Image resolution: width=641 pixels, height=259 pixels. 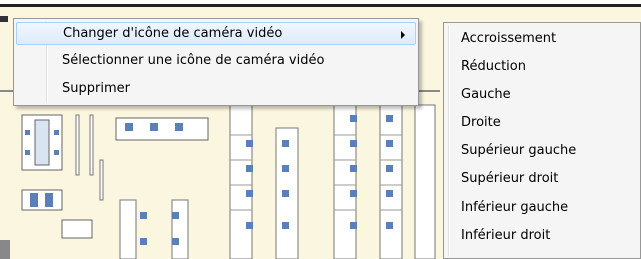 I want to click on submenu-item-label: Supérieur gauche, so click(x=519, y=150).